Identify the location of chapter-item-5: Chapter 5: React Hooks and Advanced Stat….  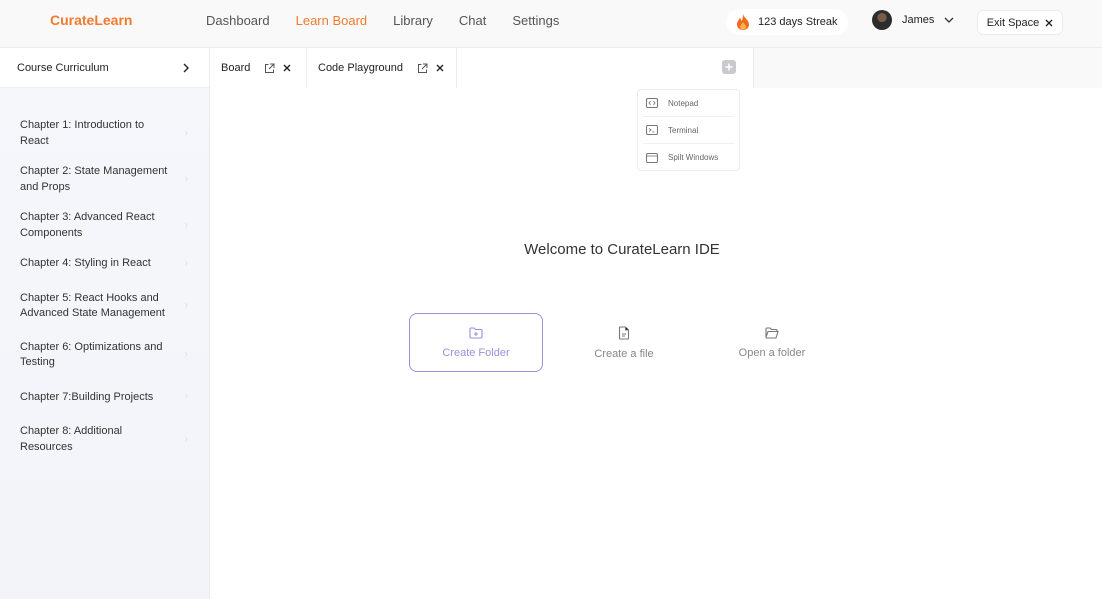
(105, 306).